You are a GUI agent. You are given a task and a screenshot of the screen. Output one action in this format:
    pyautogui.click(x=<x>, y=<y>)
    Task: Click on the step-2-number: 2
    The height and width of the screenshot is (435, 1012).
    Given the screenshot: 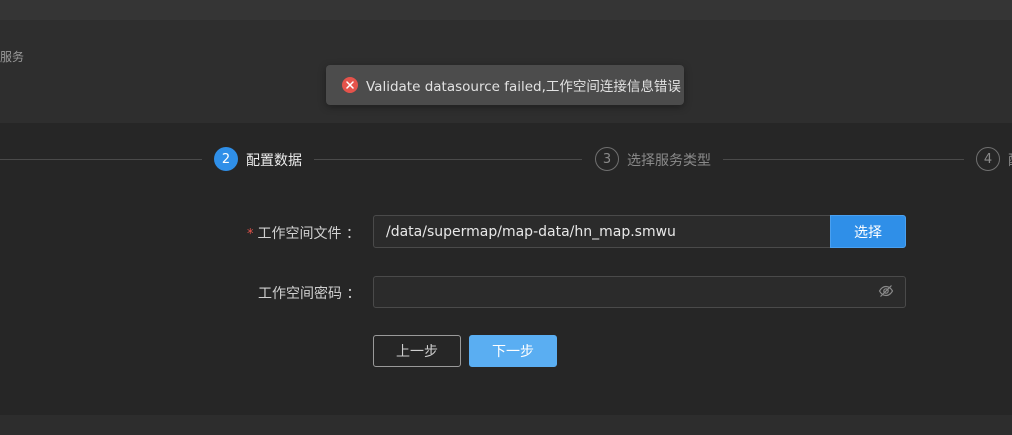 What is the action you would take?
    pyautogui.click(x=226, y=159)
    